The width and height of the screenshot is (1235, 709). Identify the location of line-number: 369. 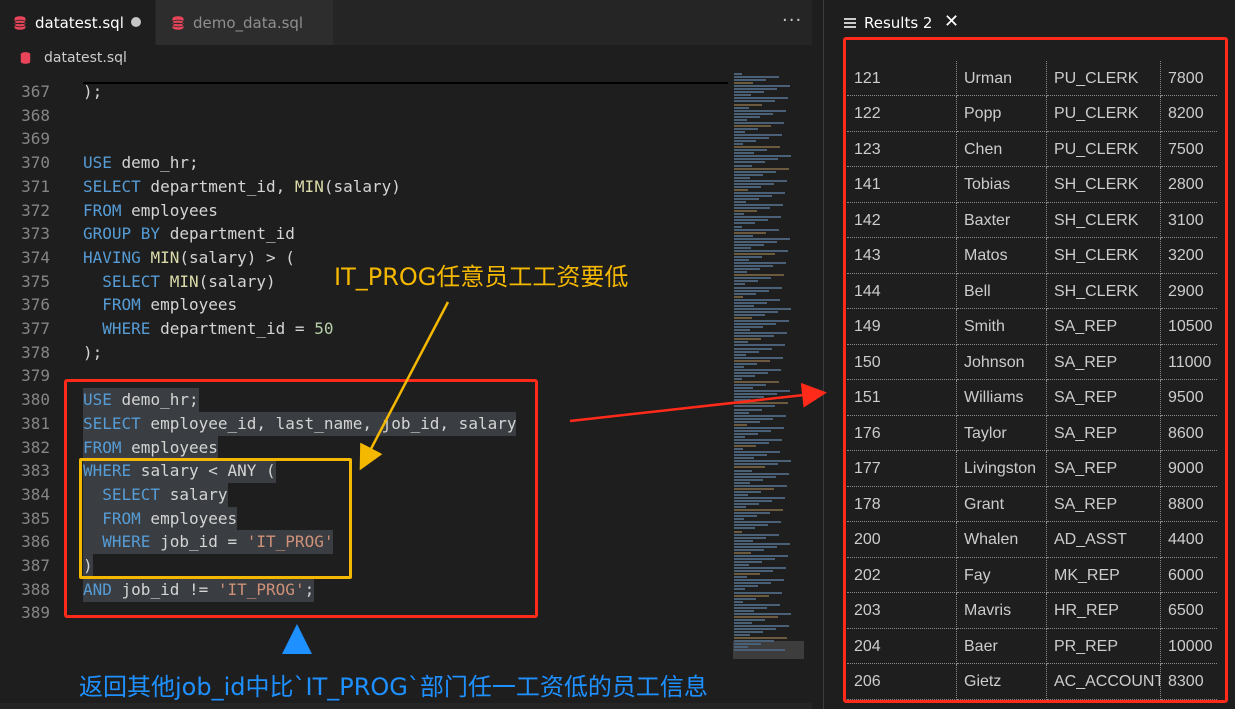
(35, 139).